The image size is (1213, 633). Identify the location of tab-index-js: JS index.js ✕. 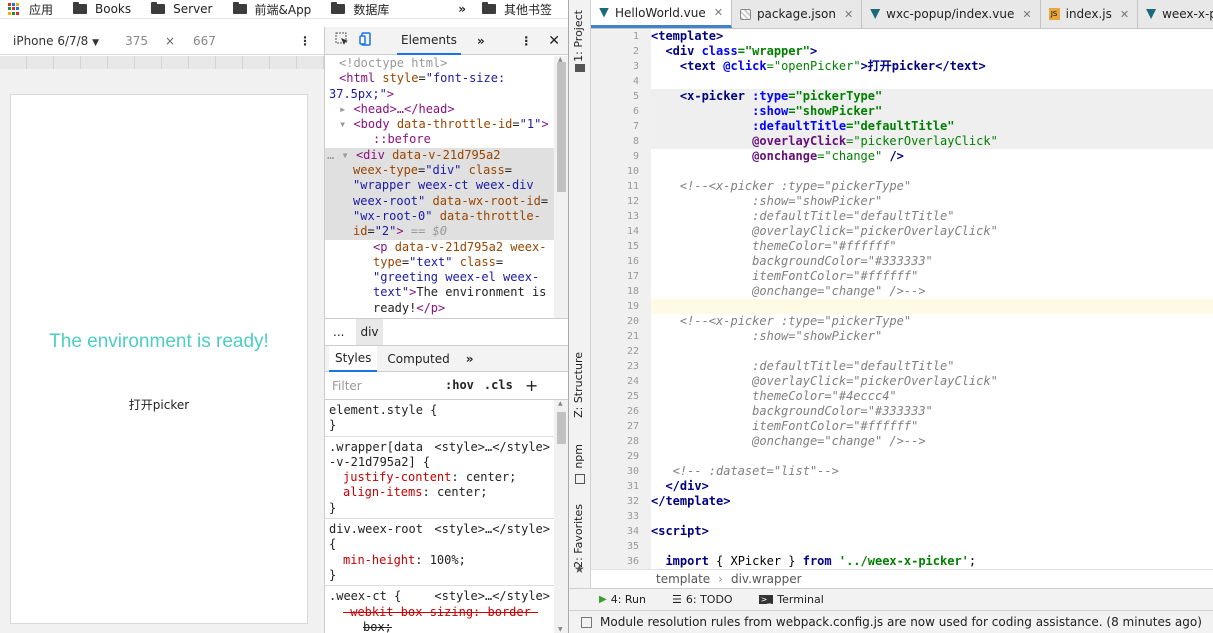
(1090, 14).